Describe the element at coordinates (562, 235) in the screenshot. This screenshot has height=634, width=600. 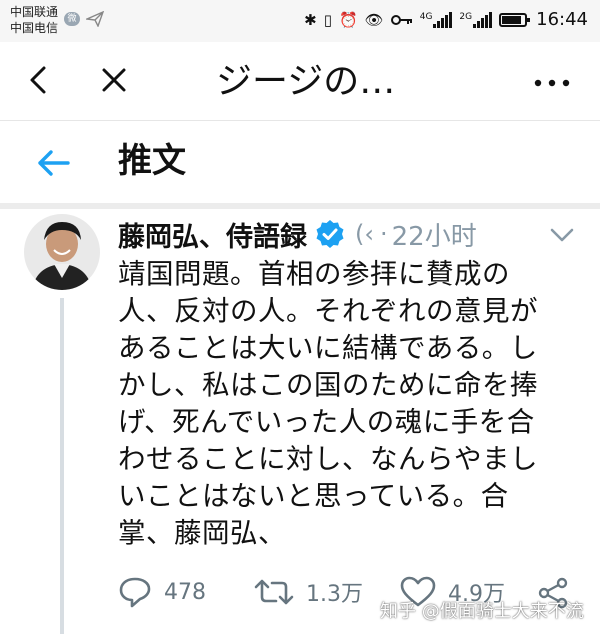
I see `chevron-down-icon` at that location.